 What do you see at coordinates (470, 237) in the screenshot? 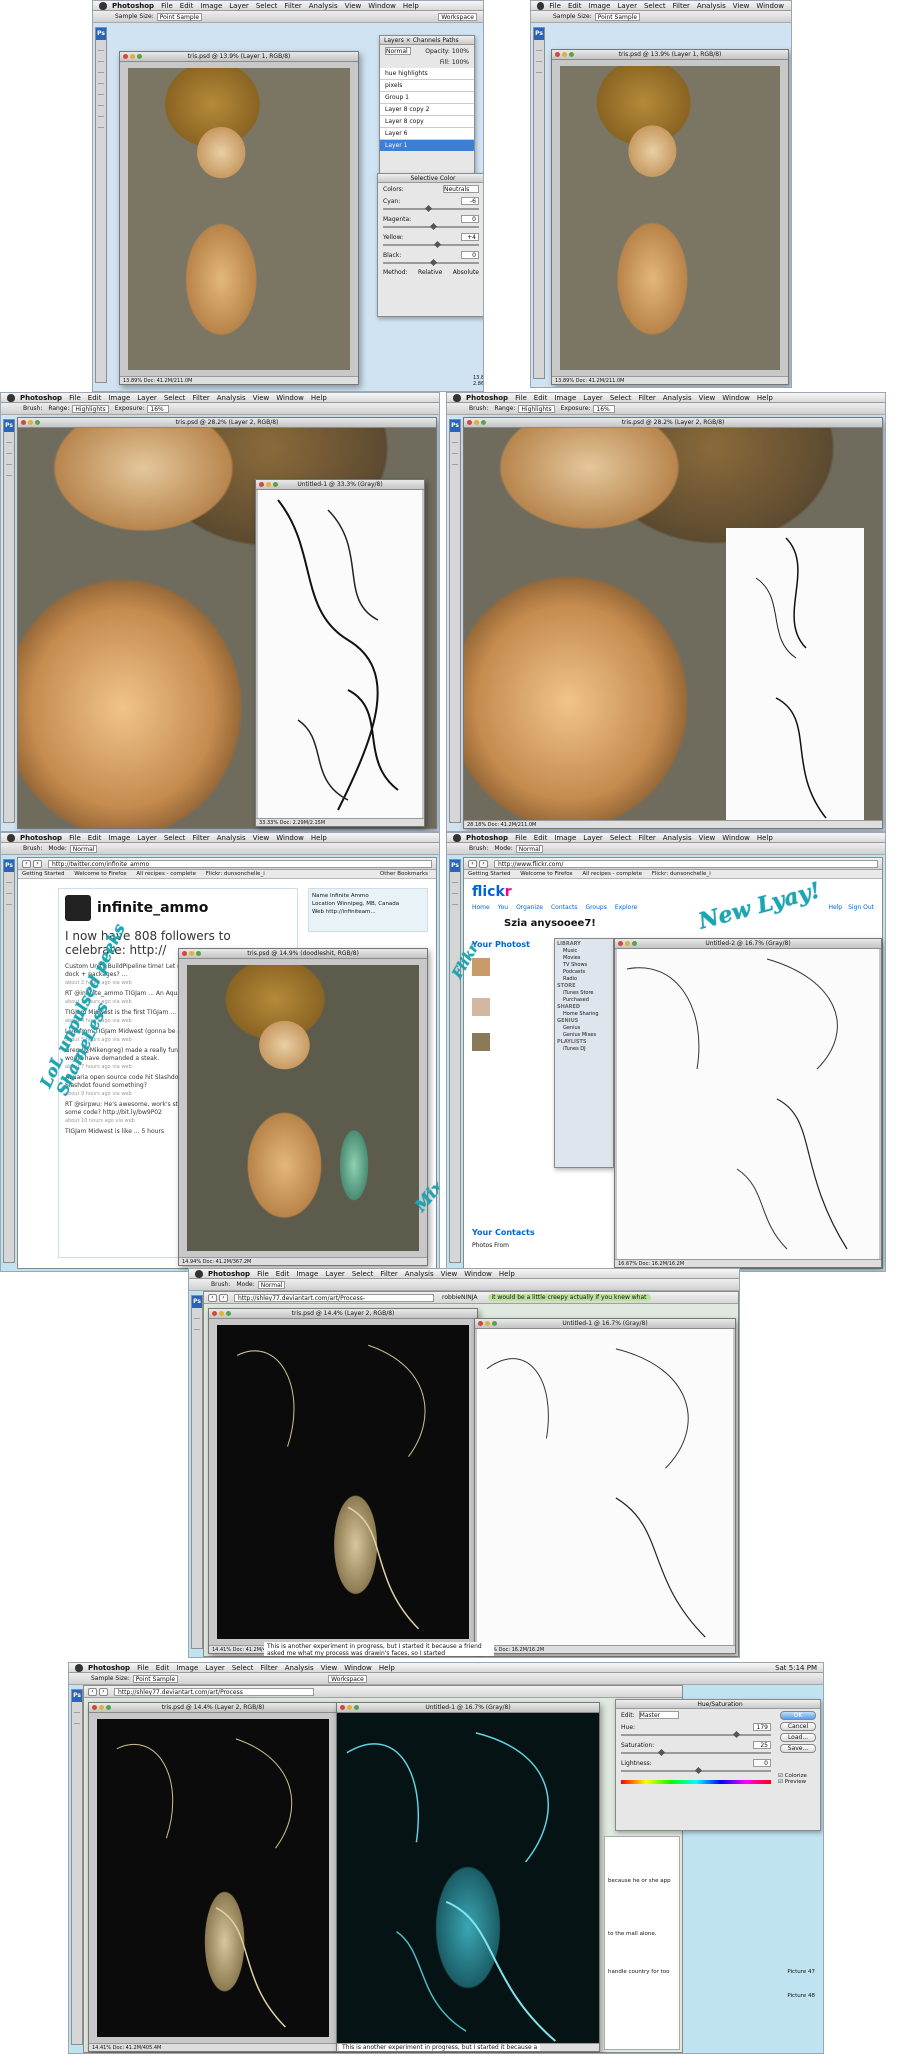
I see `selective-color-field: +4` at bounding box center [470, 237].